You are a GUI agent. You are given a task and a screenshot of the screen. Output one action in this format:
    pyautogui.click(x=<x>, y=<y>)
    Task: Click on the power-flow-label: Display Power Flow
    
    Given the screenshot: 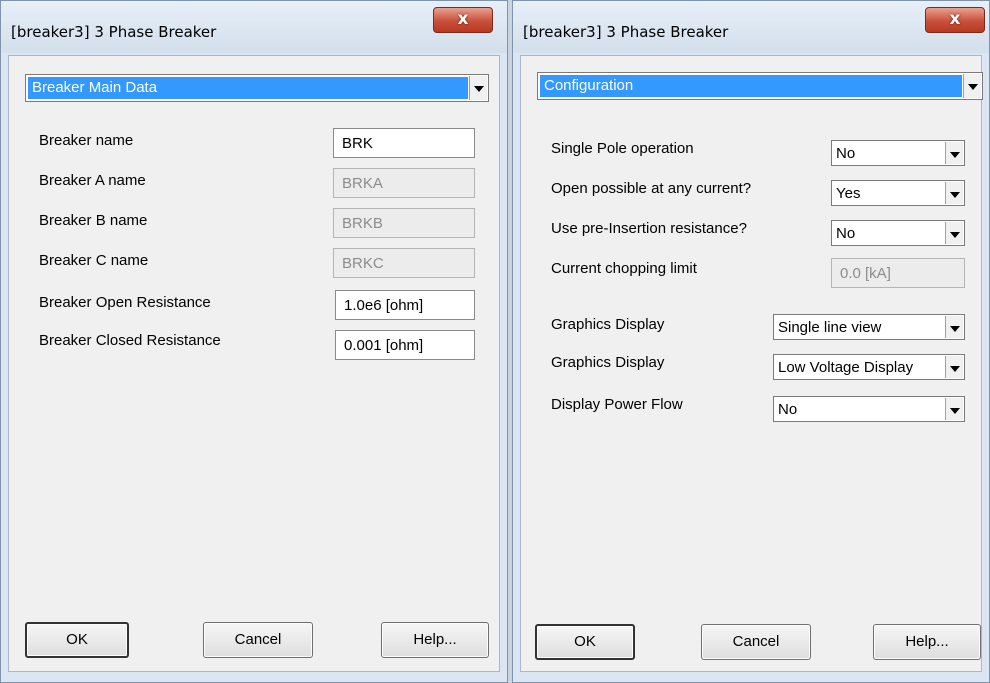 What is the action you would take?
    pyautogui.click(x=617, y=404)
    